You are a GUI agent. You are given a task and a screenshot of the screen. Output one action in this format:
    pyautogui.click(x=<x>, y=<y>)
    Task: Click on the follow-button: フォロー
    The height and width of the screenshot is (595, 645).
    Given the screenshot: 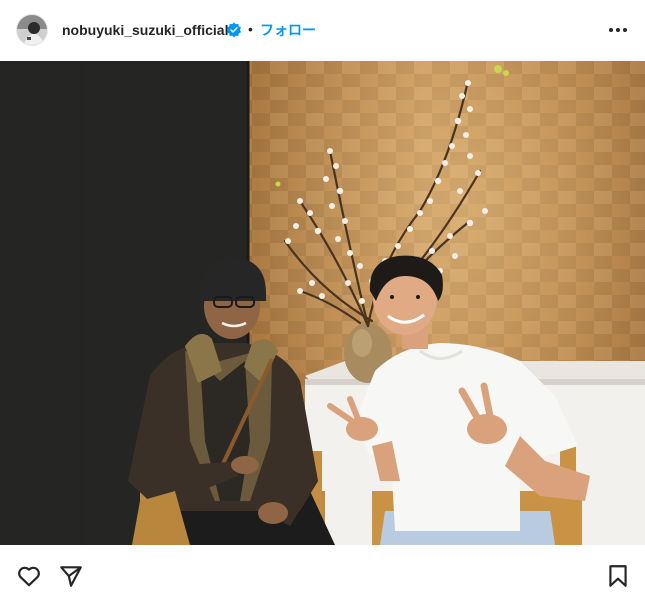 What is the action you would take?
    pyautogui.click(x=288, y=30)
    